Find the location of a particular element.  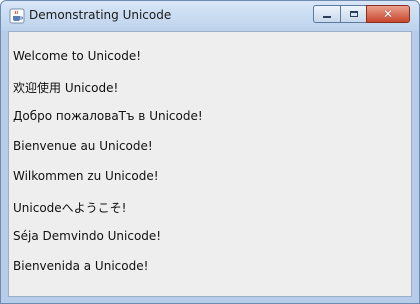

label-russian: Добро пожаловаТъ в Unicode! is located at coordinates (108, 116).